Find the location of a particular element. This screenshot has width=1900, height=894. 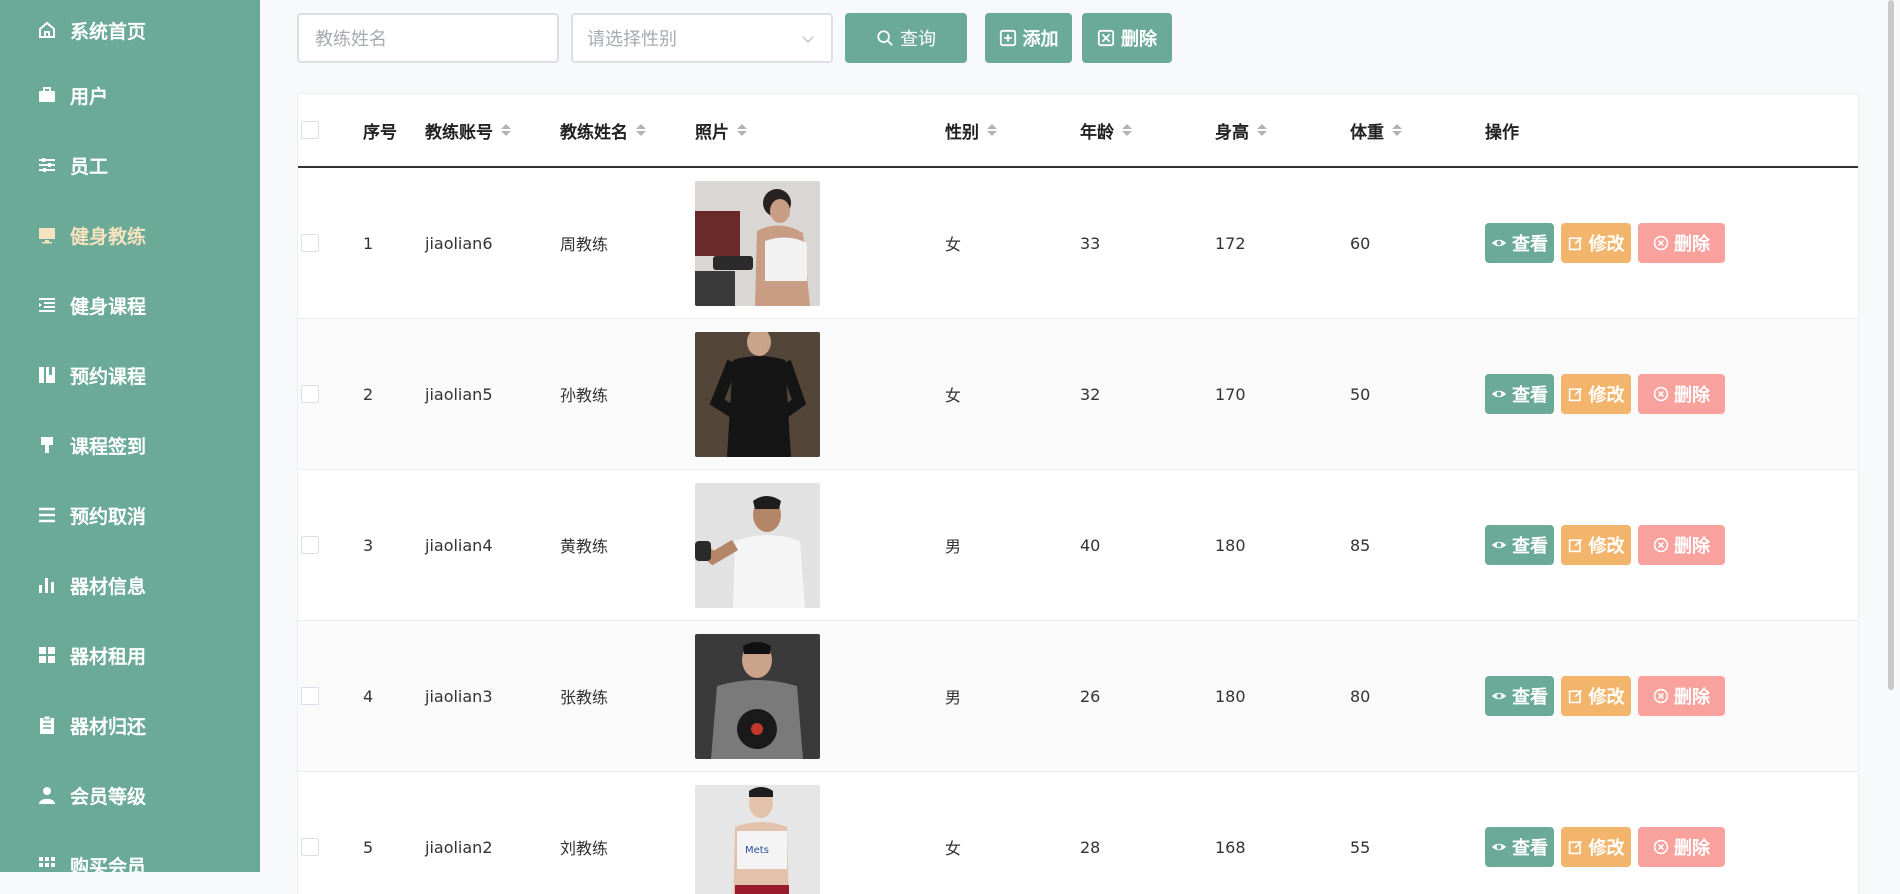

sidebar-item-return: 器材归还 is located at coordinates (130, 725).